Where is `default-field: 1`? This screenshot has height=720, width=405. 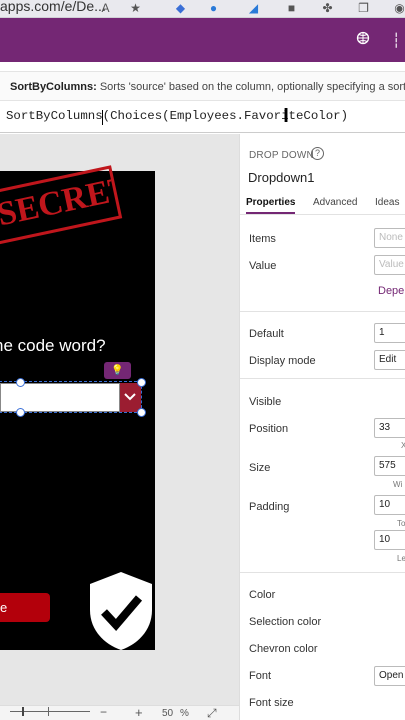
default-field: 1 is located at coordinates (389, 333).